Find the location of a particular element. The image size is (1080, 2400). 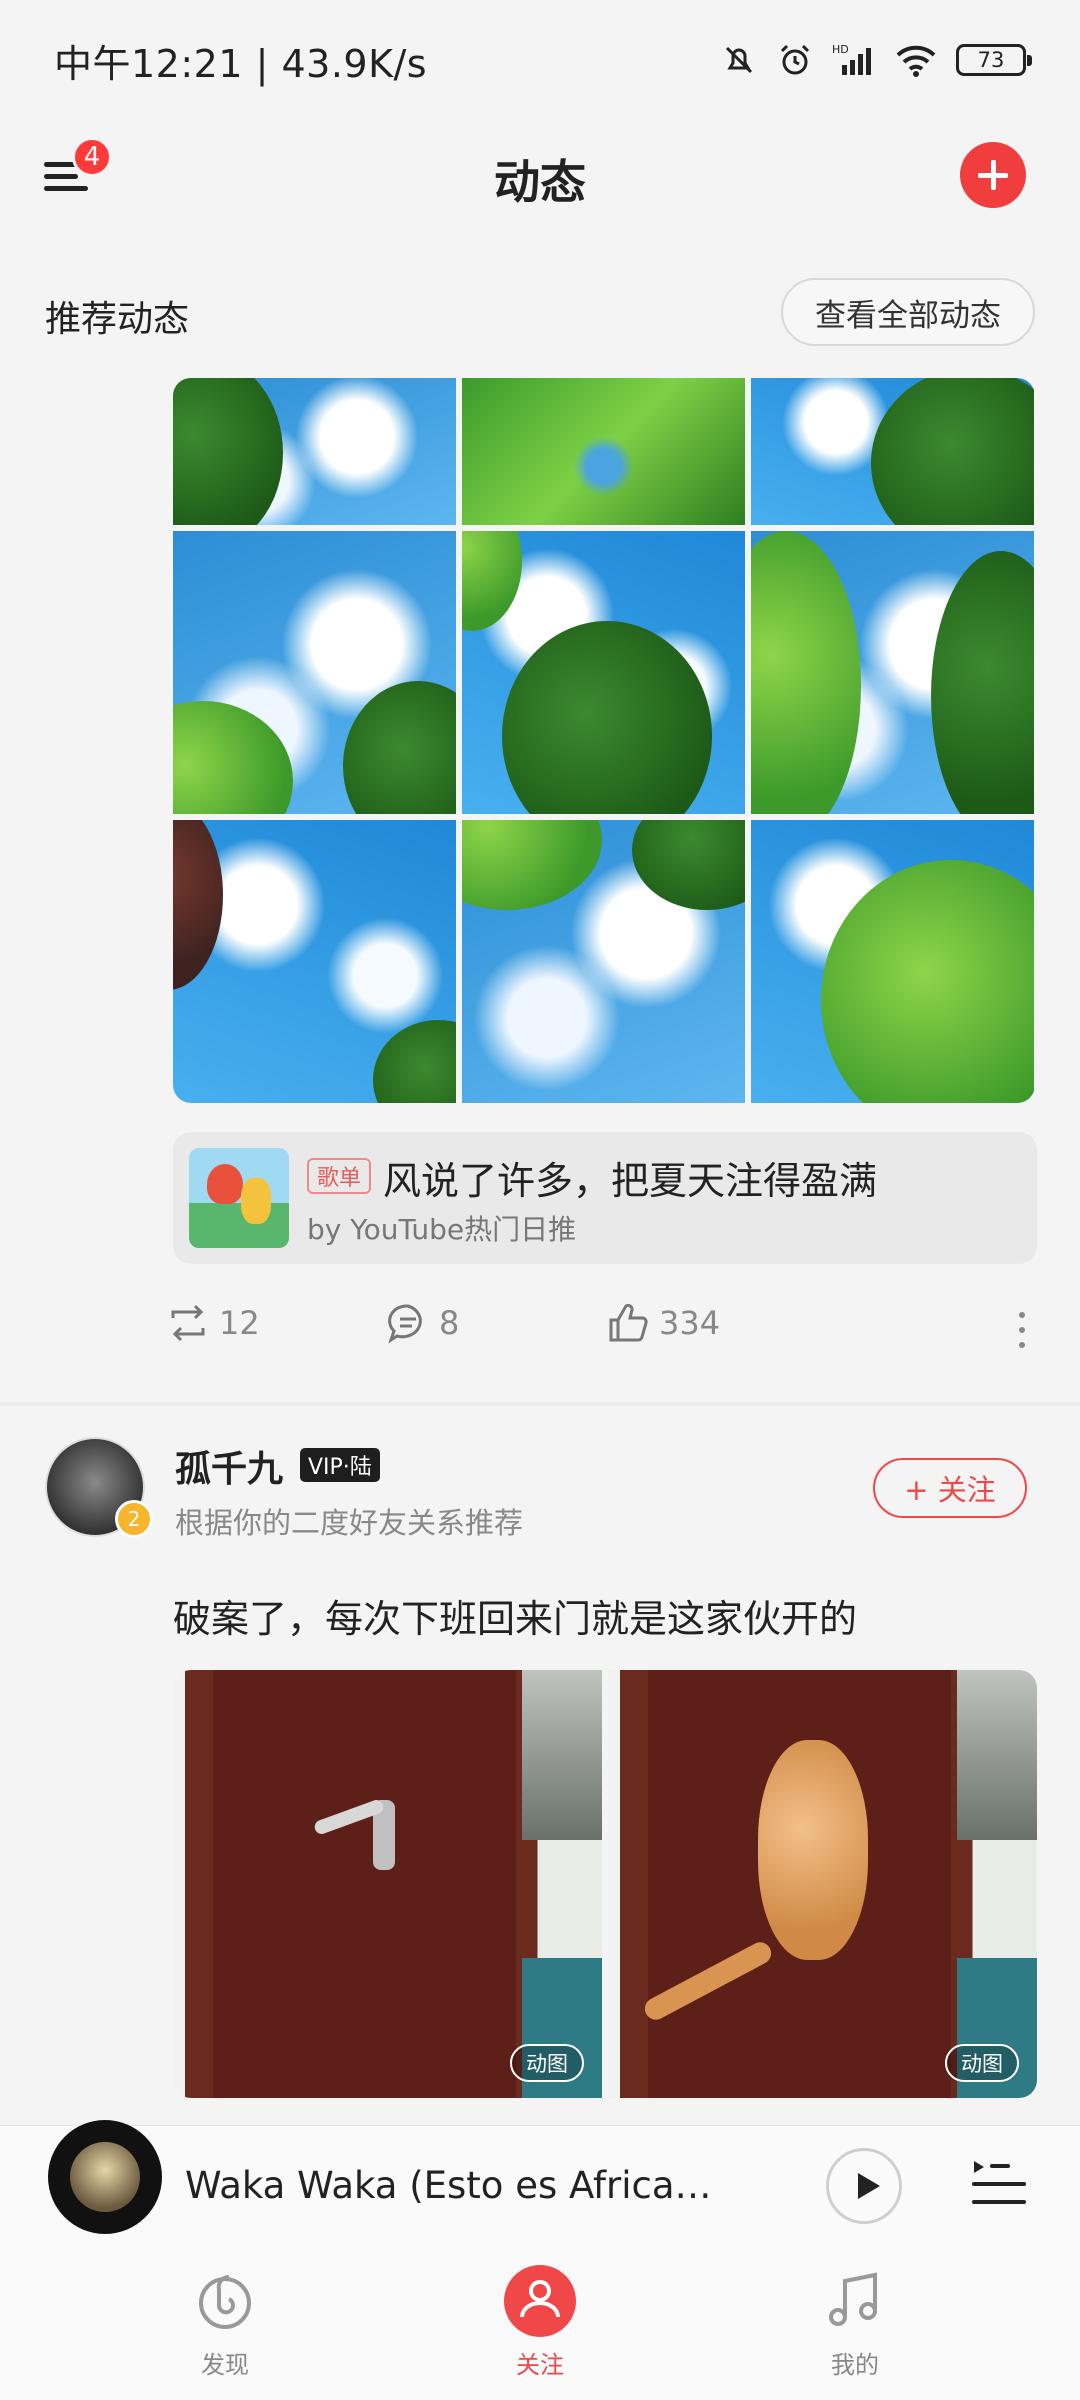

view-all-button: 查看全部动态 is located at coordinates (908, 312).